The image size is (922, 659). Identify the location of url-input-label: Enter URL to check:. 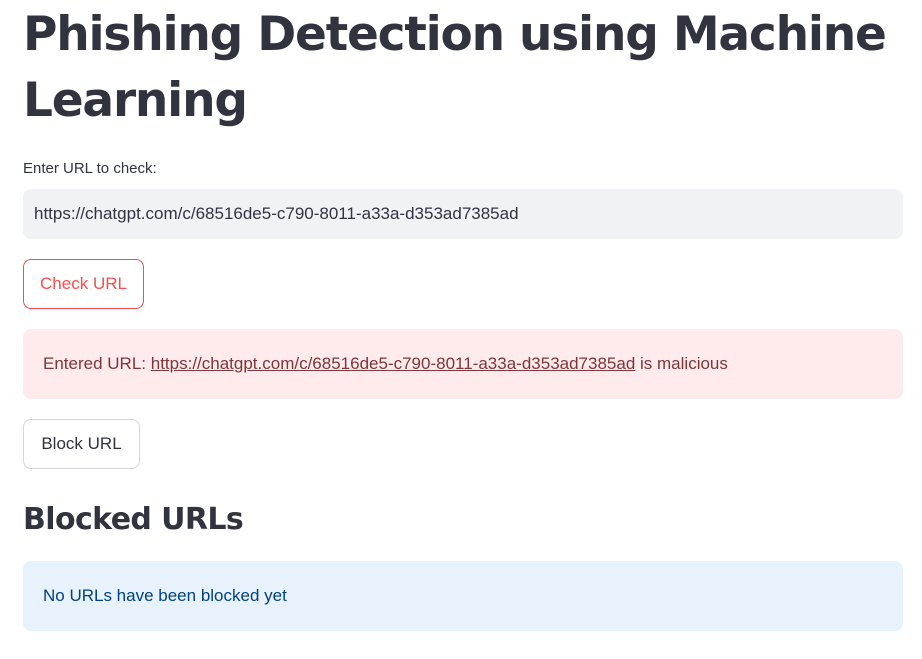
(90, 168).